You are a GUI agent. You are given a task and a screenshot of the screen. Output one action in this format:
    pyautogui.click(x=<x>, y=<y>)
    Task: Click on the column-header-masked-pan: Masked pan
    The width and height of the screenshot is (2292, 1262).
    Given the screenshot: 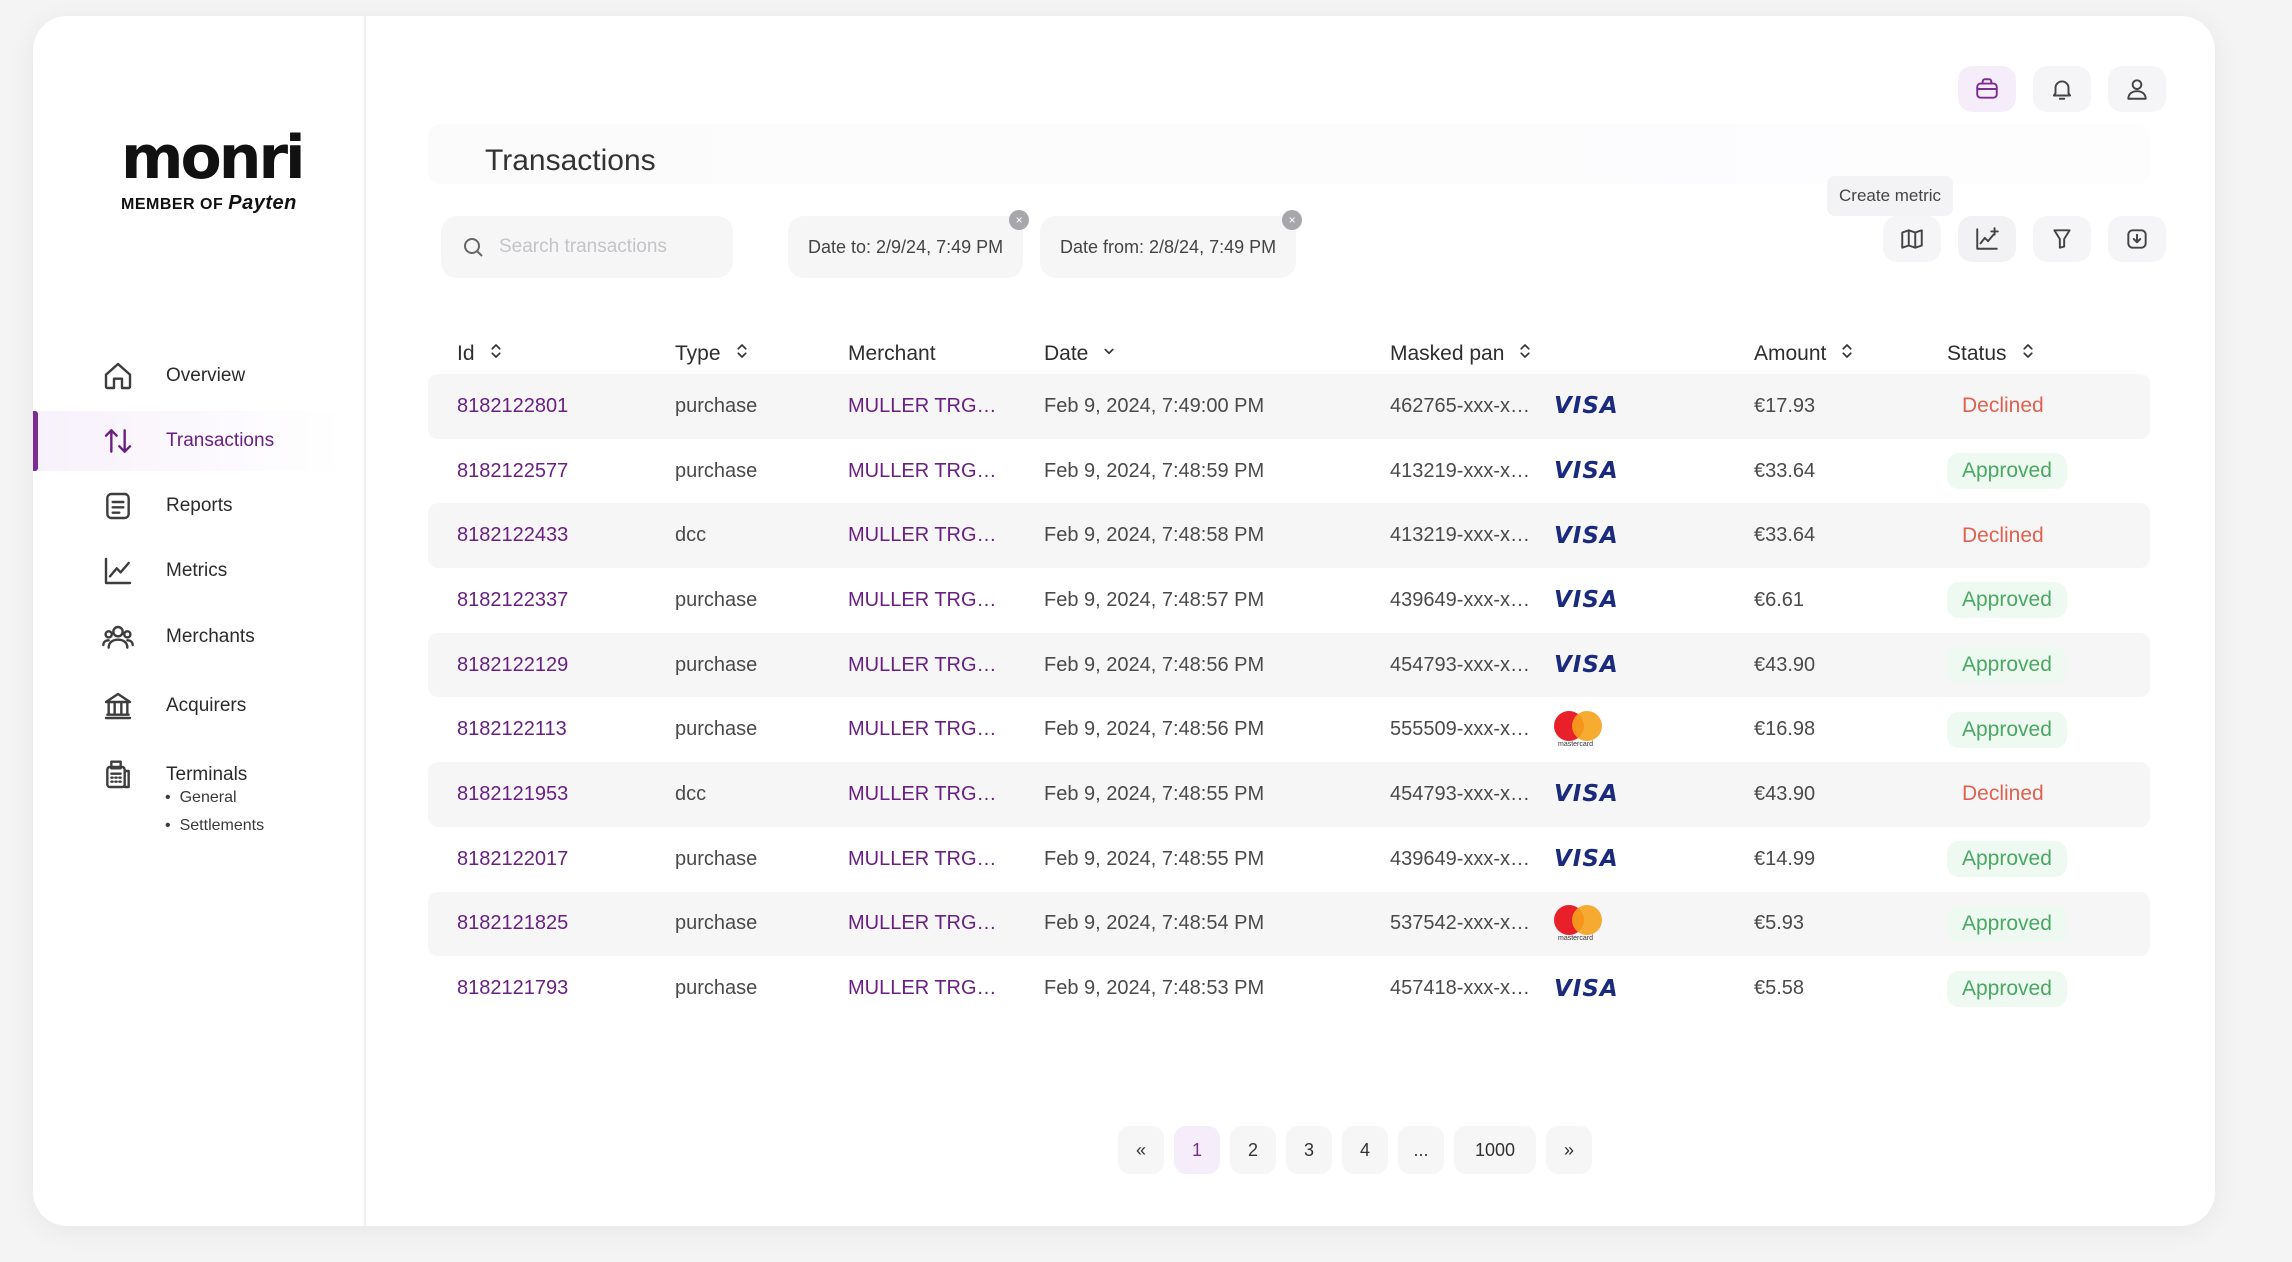 What is the action you would take?
    pyautogui.click(x=1462, y=354)
    